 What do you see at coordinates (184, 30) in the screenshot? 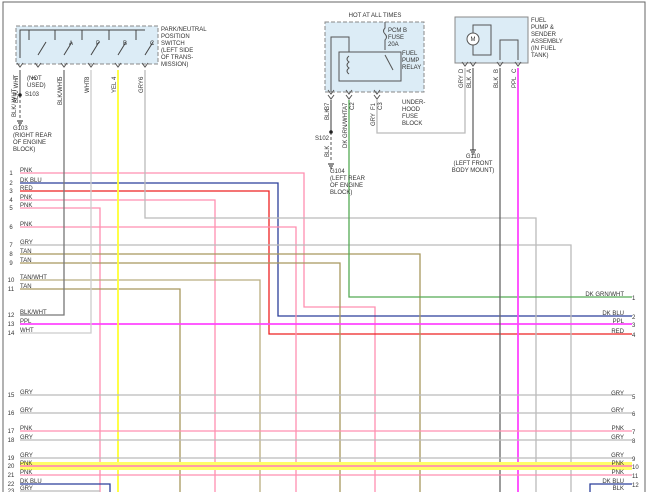
I see `pnp-switch-label: PARK/NEUTRAL` at bounding box center [184, 30].